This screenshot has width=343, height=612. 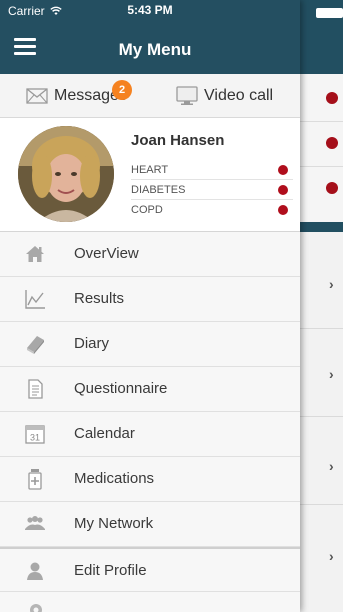 What do you see at coordinates (35, 571) in the screenshot?
I see `person-icon` at bounding box center [35, 571].